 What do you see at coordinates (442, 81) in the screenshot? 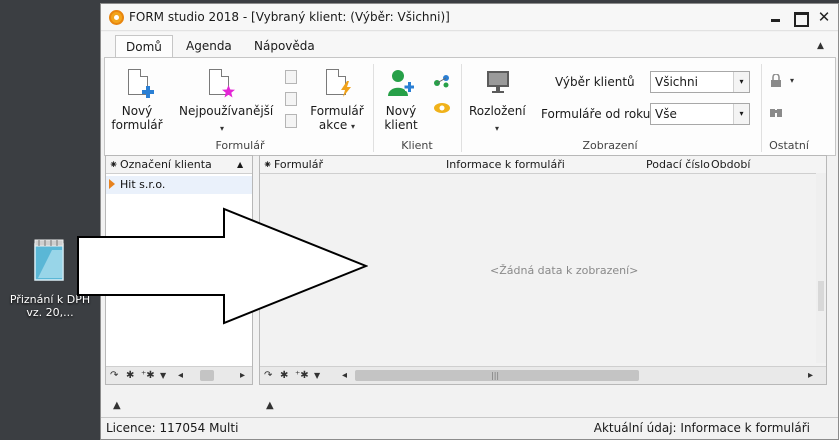
I see `clients-network-icon` at bounding box center [442, 81].